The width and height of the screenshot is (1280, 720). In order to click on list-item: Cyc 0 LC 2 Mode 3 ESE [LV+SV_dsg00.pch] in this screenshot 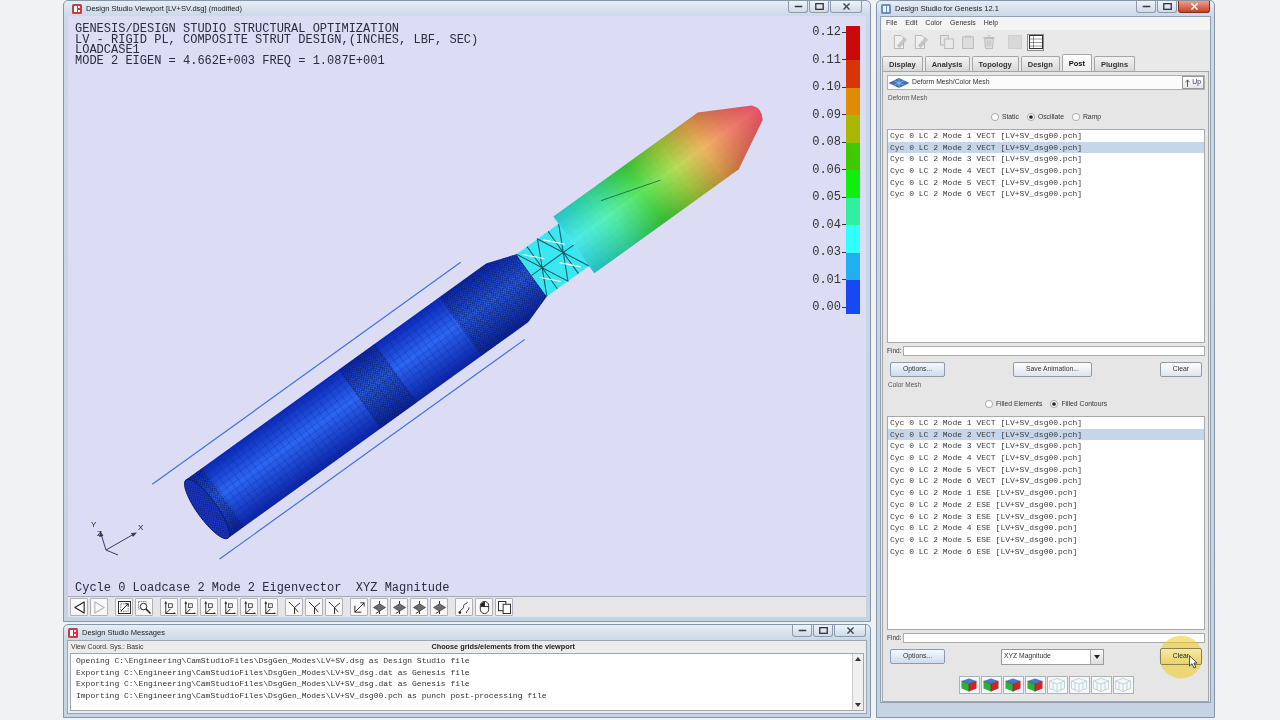, I will do `click(1046, 516)`.